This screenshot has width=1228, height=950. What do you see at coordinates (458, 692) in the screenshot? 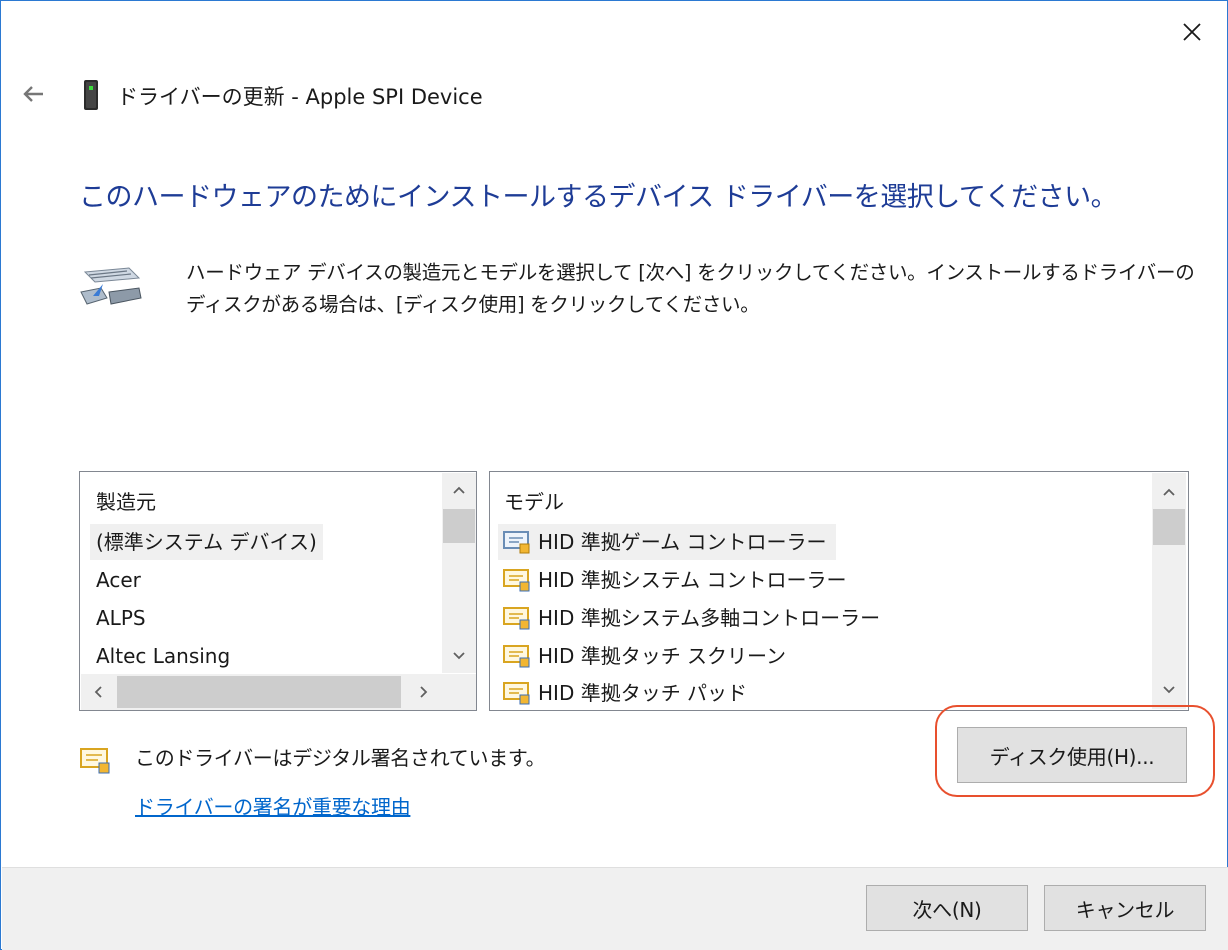
I see `scrollbar-corner` at bounding box center [458, 692].